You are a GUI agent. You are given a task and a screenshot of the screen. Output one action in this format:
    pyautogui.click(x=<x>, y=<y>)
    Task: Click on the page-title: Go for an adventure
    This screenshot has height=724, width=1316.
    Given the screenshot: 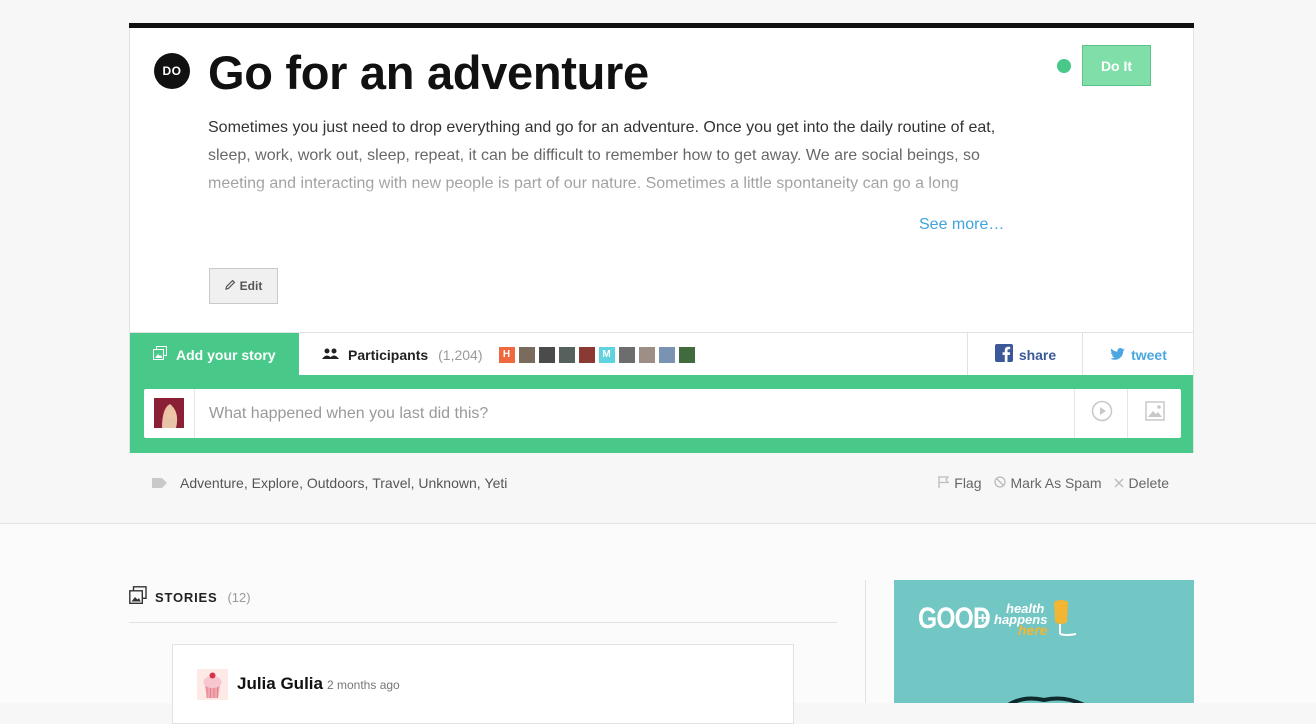 What is the action you would take?
    pyautogui.click(x=428, y=72)
    